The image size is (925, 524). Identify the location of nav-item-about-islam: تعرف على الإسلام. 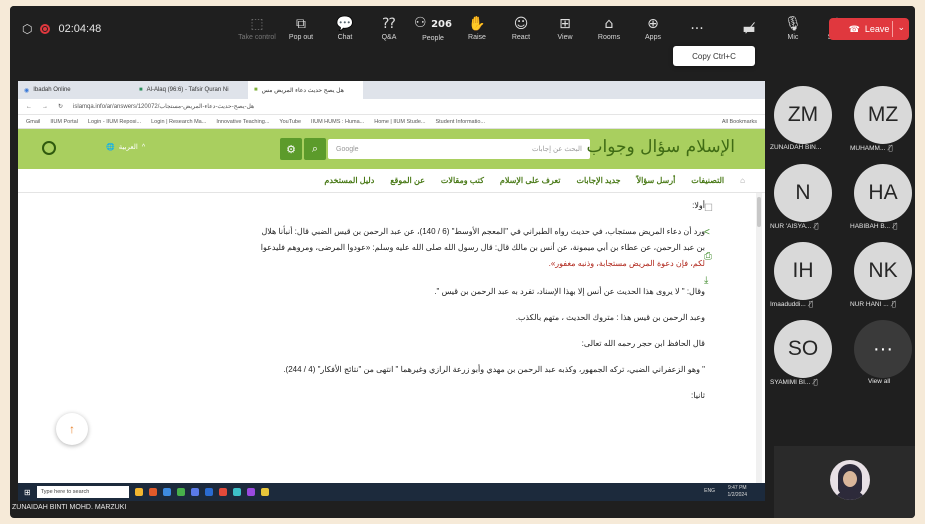
(530, 180).